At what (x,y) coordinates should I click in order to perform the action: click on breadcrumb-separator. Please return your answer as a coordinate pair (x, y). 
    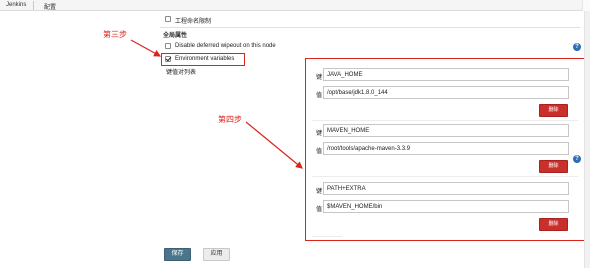
    Looking at the image, I should click on (33, 5).